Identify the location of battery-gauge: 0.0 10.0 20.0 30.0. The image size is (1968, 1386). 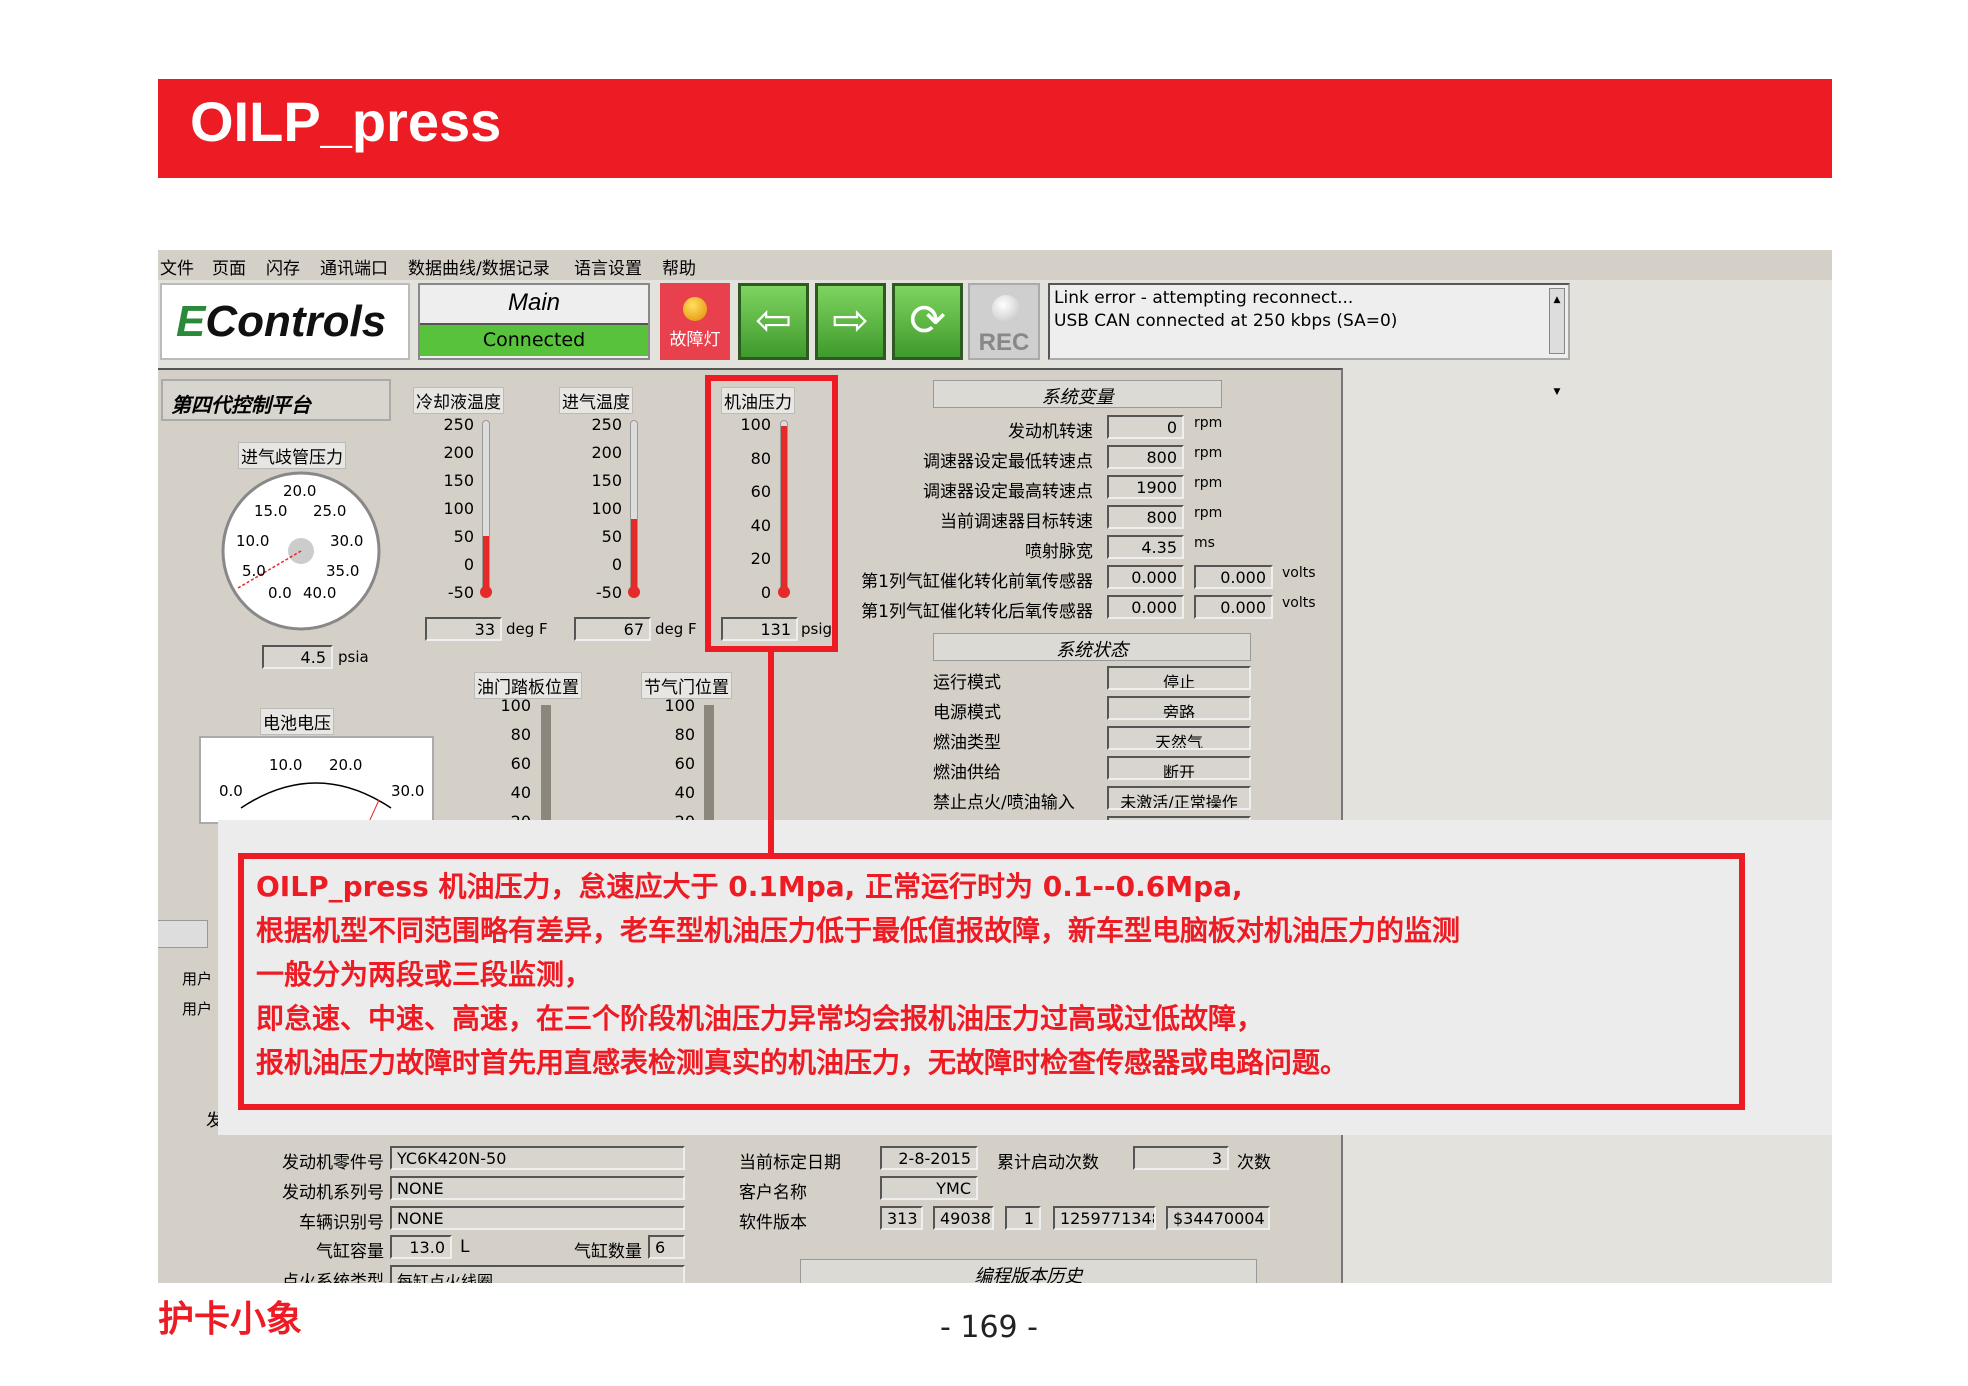
(316, 780).